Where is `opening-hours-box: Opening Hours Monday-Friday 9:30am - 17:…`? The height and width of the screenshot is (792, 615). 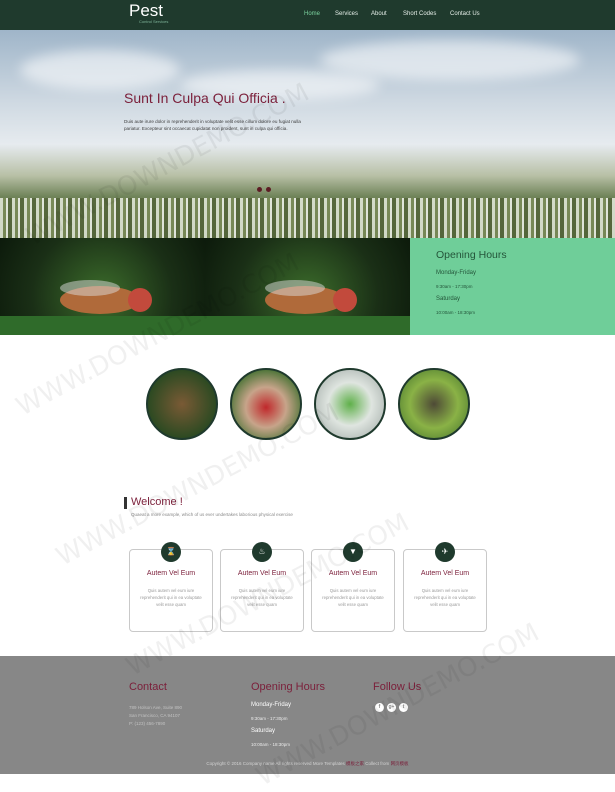 opening-hours-box: Opening Hours Monday-Friday 9:30am - 17:… is located at coordinates (512, 286).